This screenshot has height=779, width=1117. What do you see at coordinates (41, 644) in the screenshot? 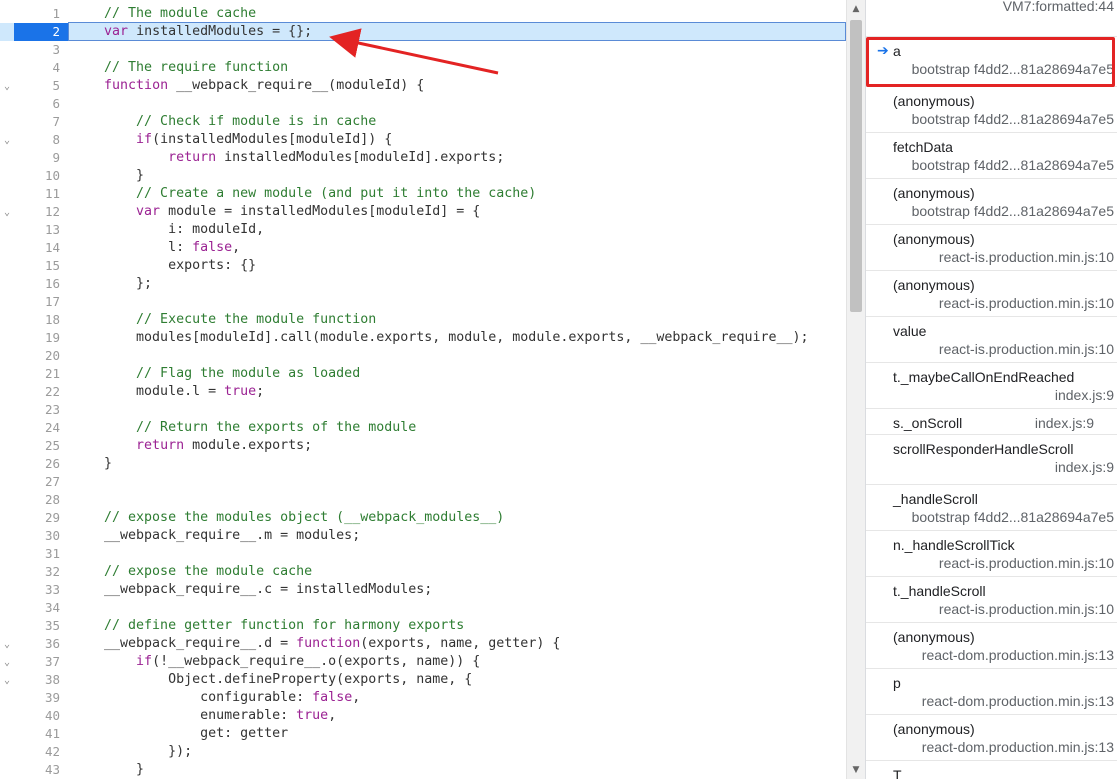
I see `line-number: 36` at bounding box center [41, 644].